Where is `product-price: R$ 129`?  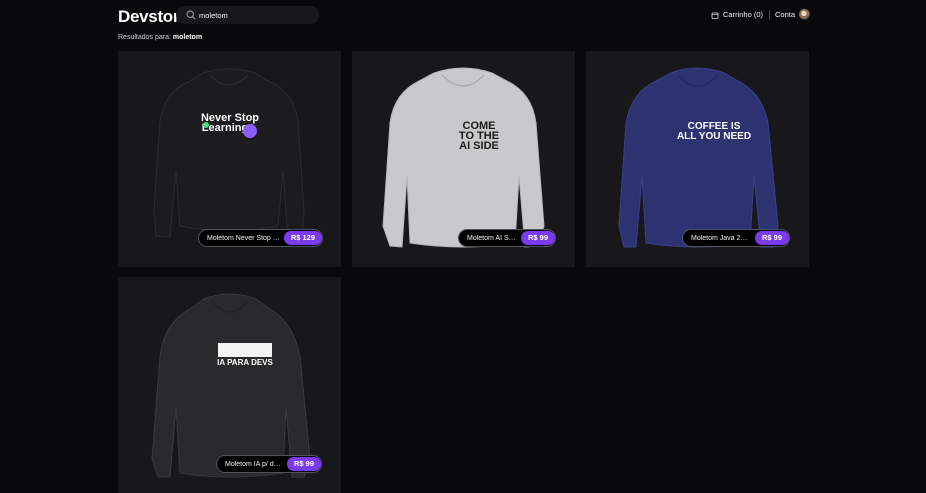 product-price: R$ 129 is located at coordinates (302, 238).